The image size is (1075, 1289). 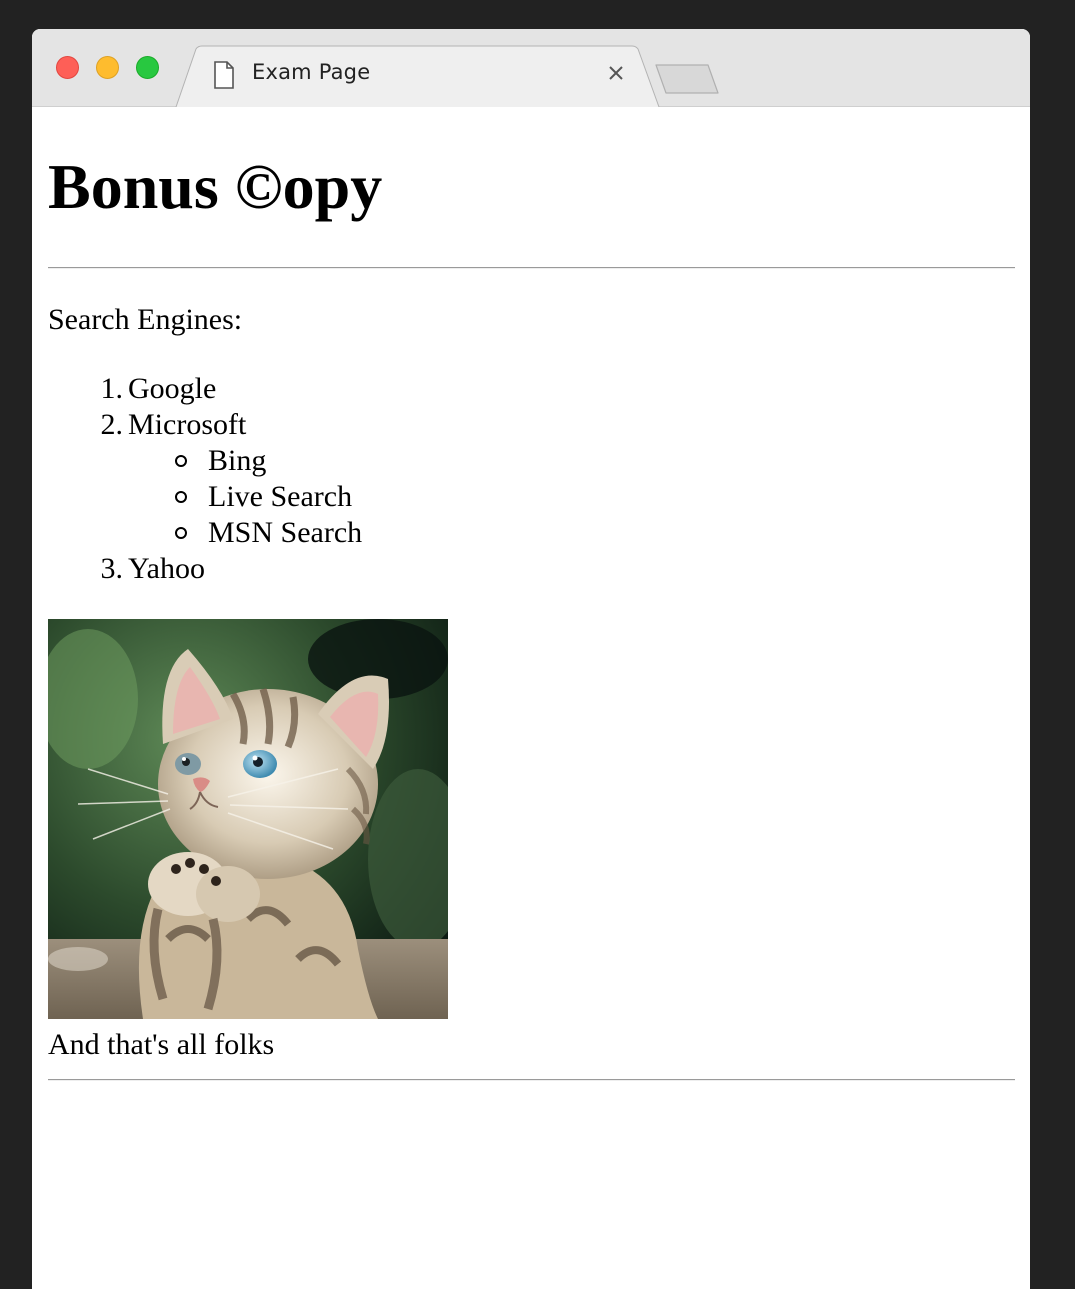 I want to click on window-maximize-button, so click(x=147, y=67).